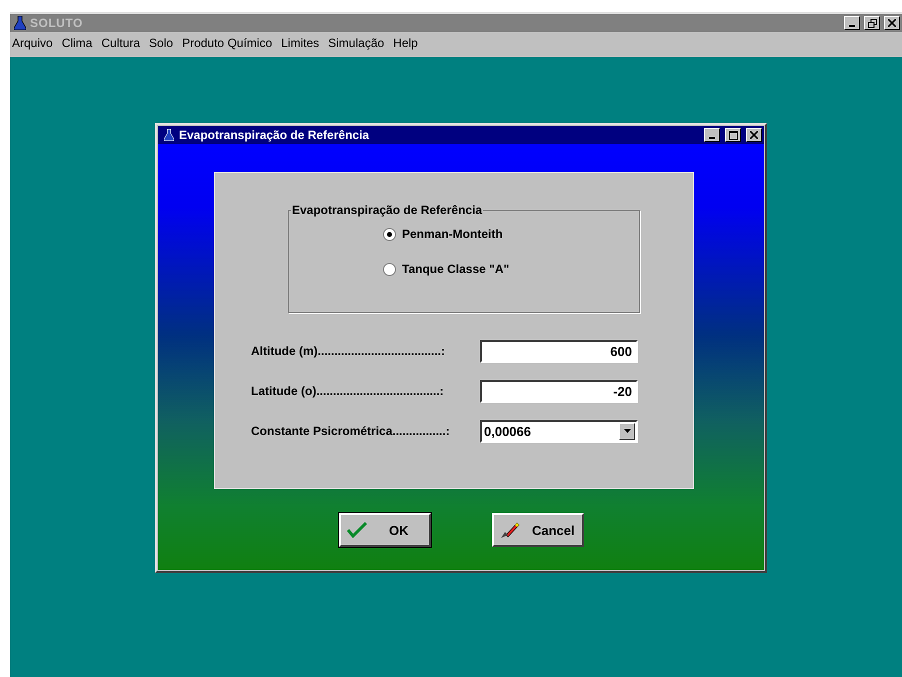 This screenshot has height=677, width=902. I want to click on dropdown-field: 0,00066, so click(559, 431).